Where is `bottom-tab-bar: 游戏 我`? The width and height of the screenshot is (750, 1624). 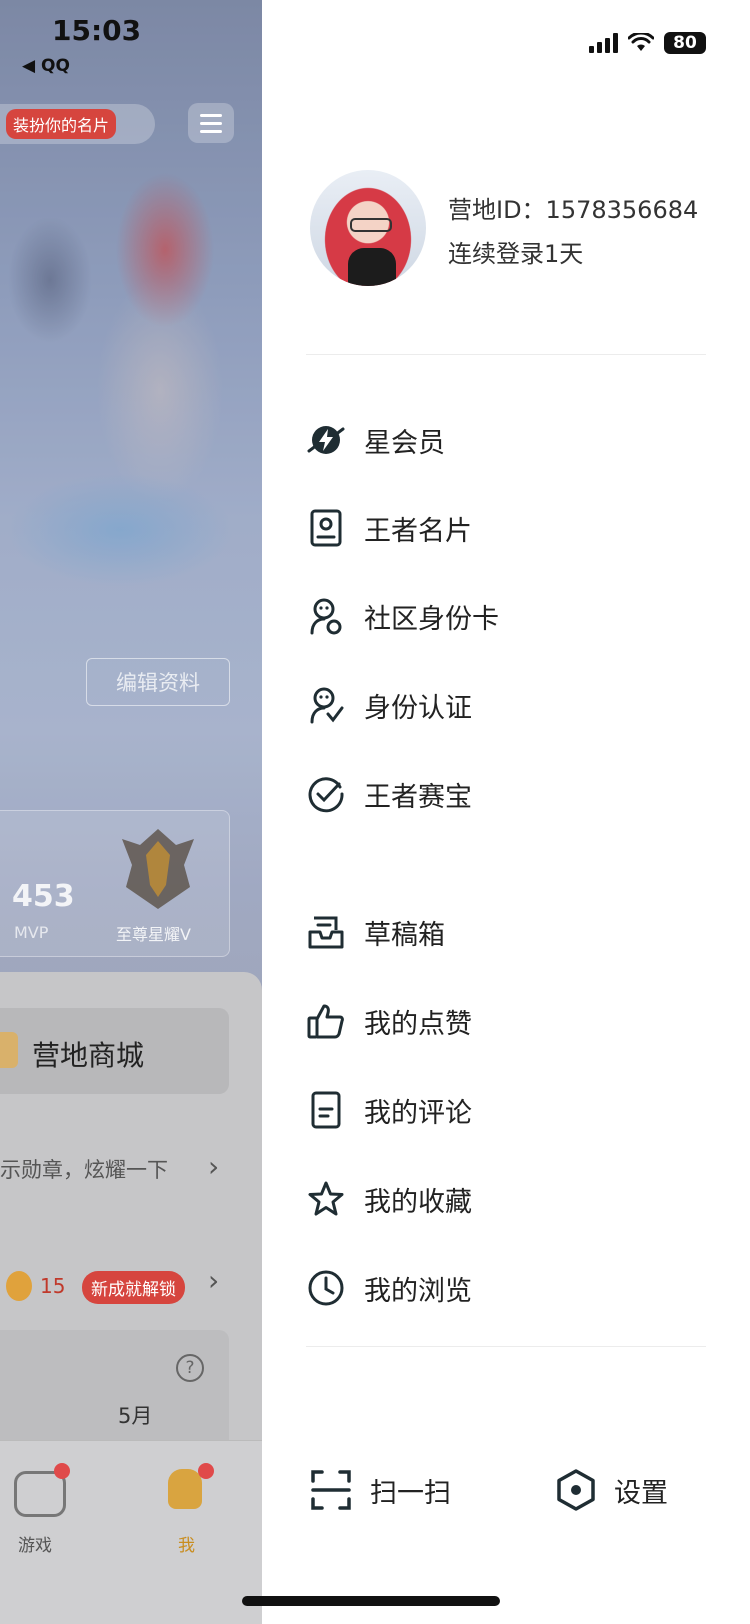 bottom-tab-bar: 游戏 我 is located at coordinates (131, 1532).